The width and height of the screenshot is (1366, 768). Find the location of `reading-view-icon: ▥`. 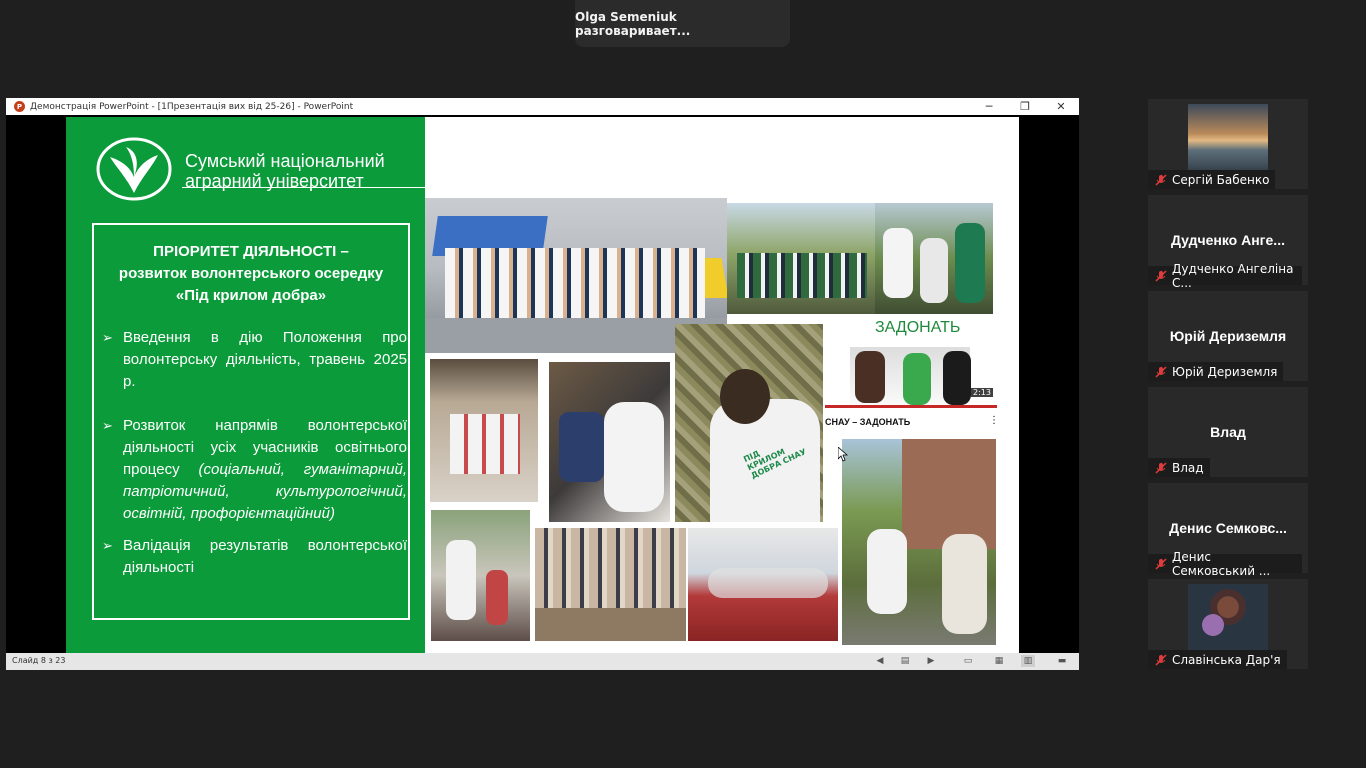

reading-view-icon: ▥ is located at coordinates (1028, 661).